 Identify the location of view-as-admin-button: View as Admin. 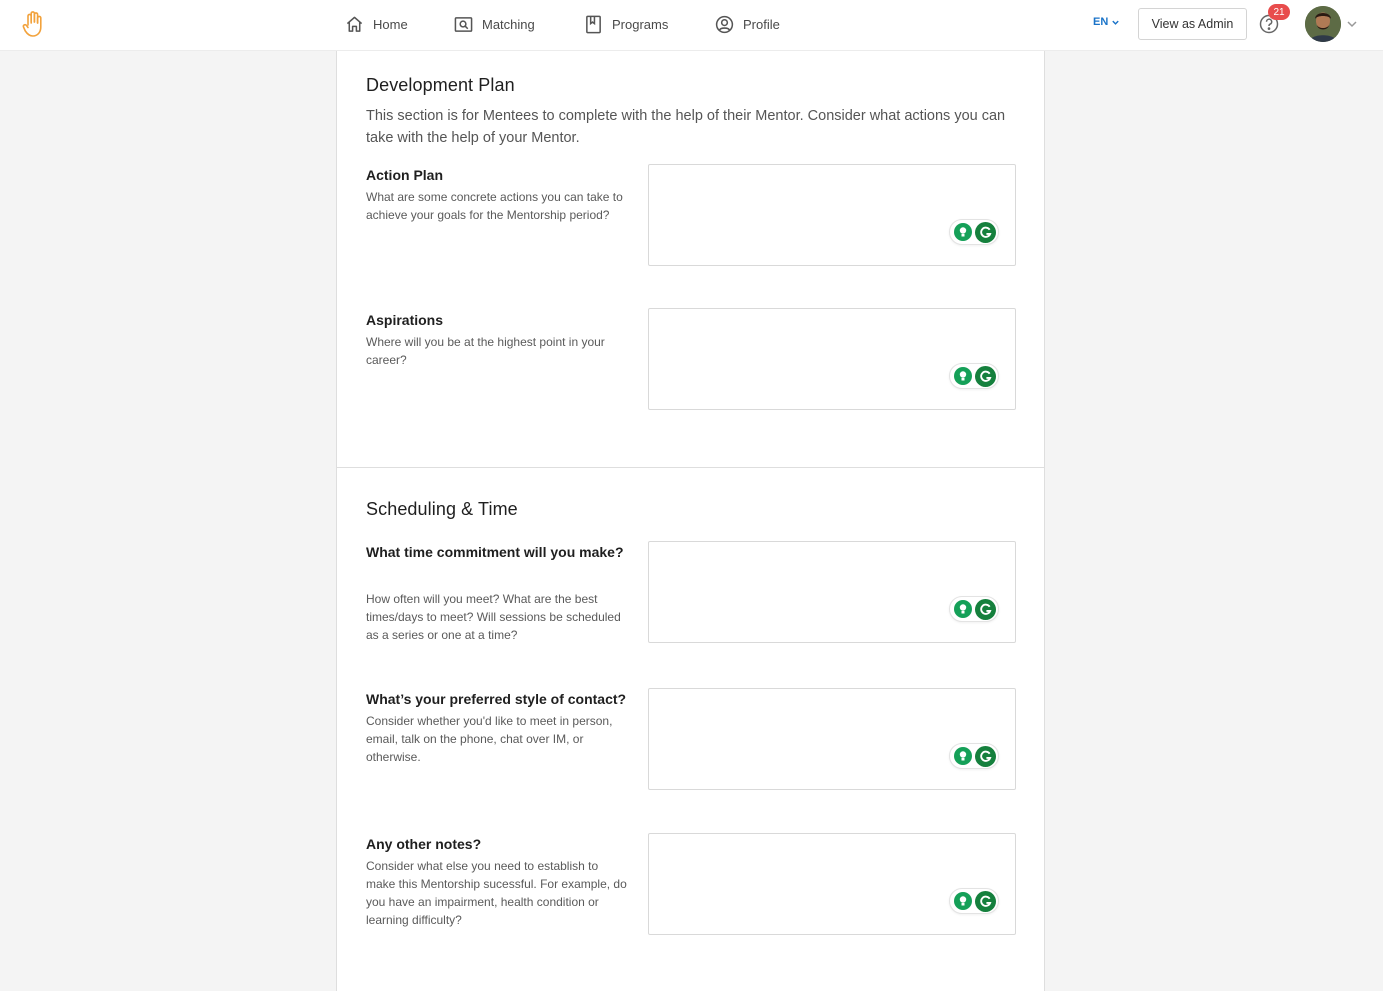
(1192, 24).